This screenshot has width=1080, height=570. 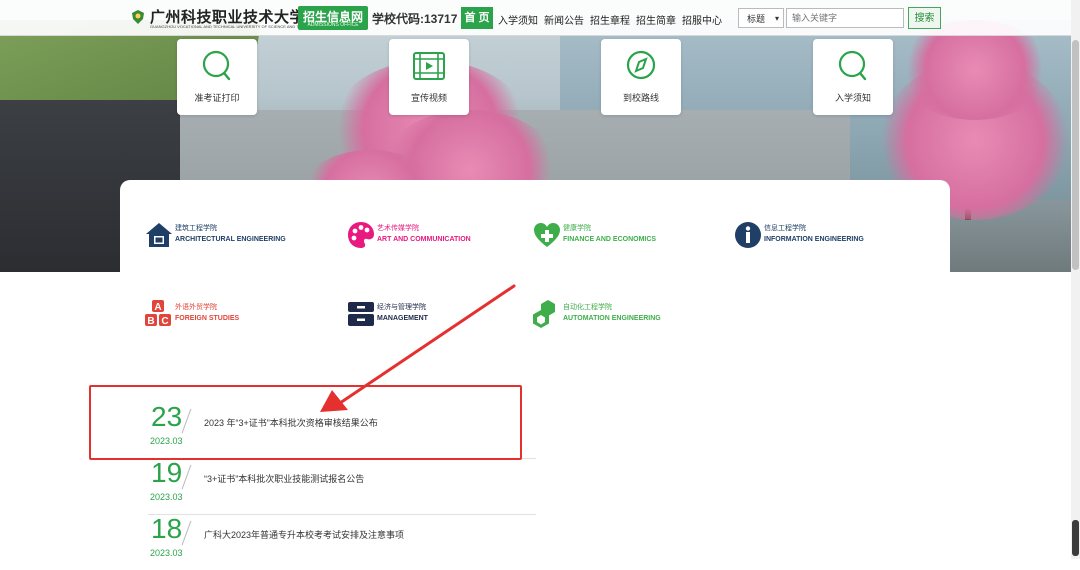 What do you see at coordinates (415, 19) in the screenshot?
I see `school-code: 学校代码:13717` at bounding box center [415, 19].